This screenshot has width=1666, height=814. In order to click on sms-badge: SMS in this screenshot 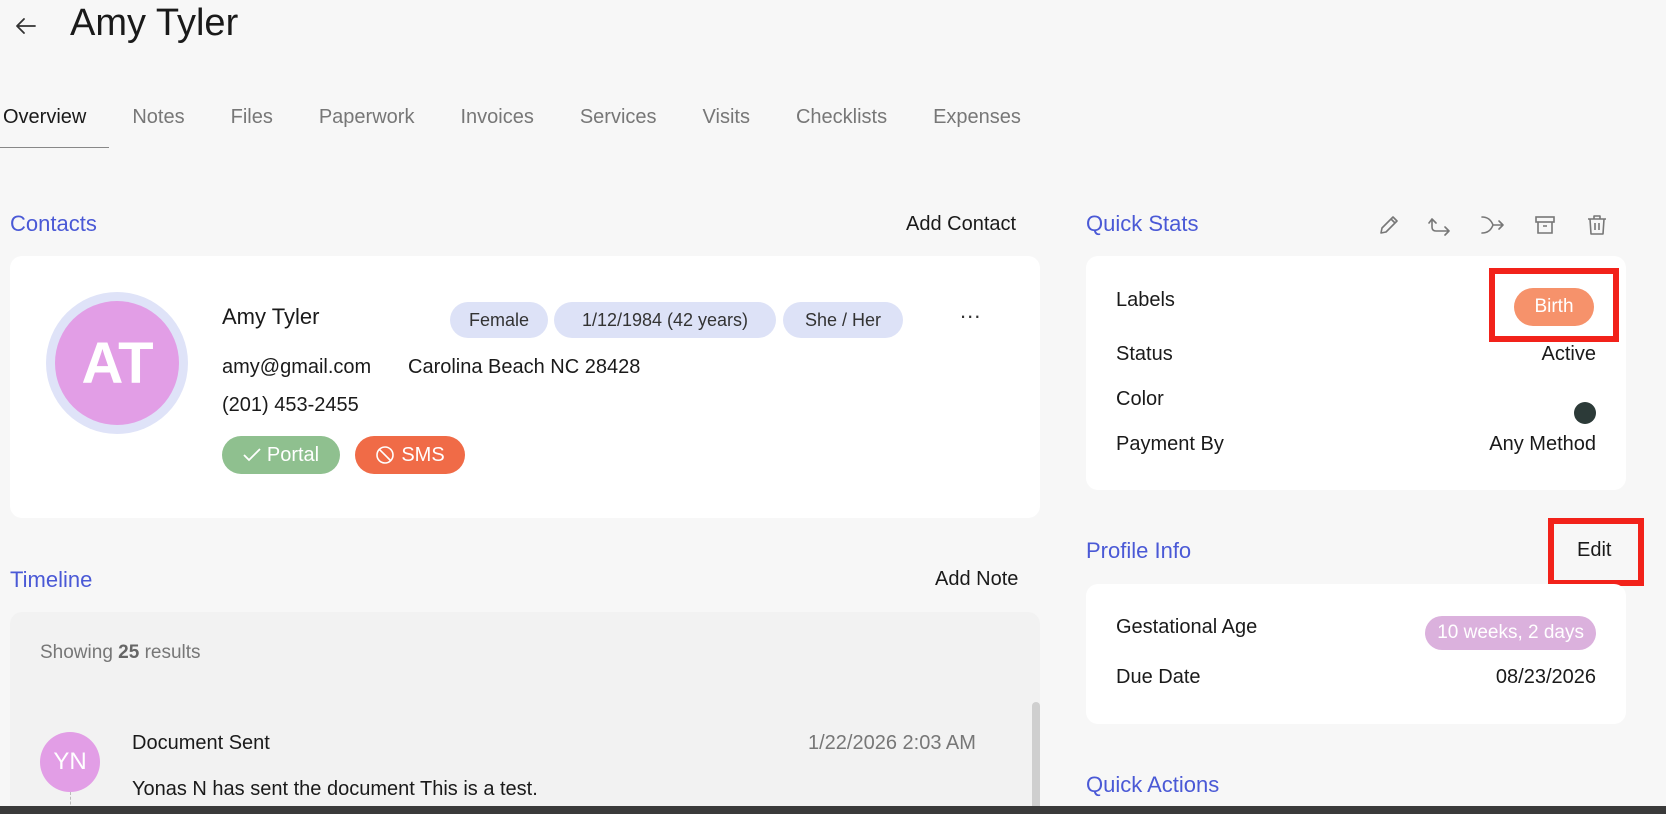, I will do `click(410, 455)`.